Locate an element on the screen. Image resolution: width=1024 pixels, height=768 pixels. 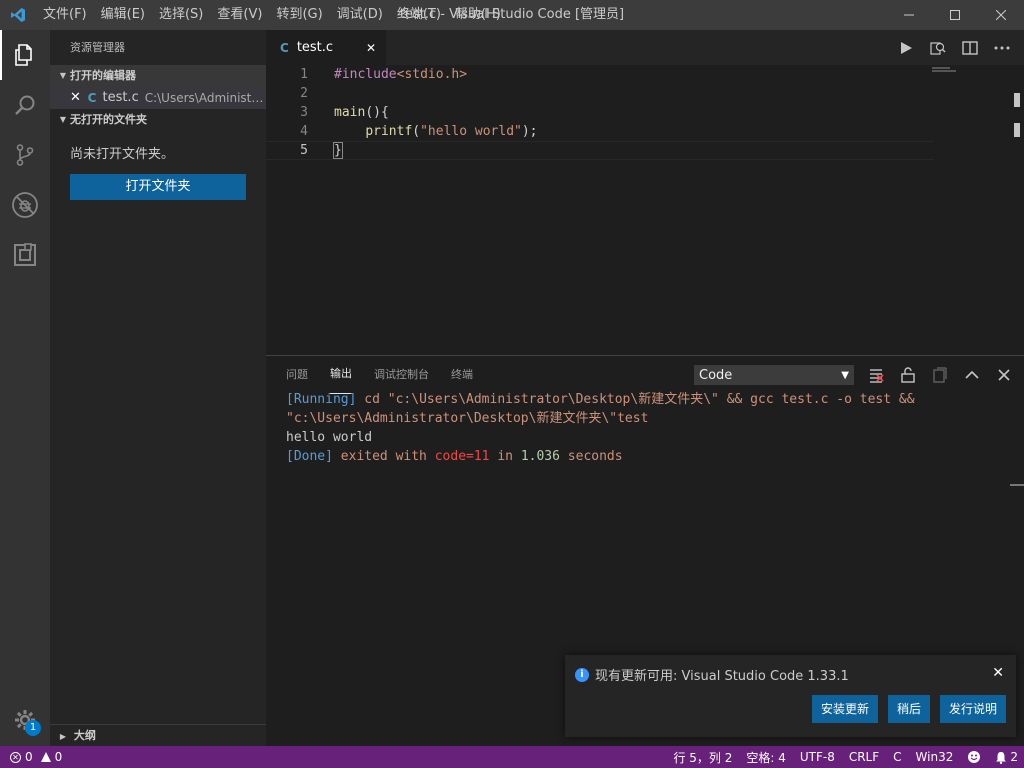
split-editor-icon is located at coordinates (970, 47).